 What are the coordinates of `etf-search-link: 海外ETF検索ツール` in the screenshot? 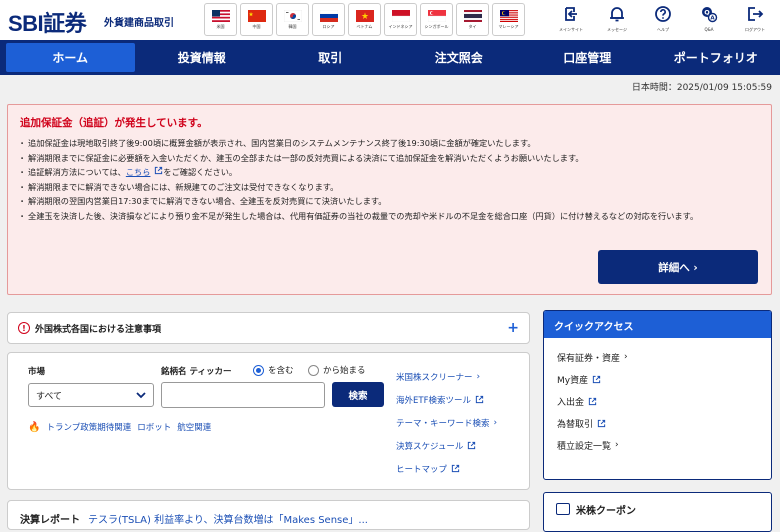 It's located at (446, 399).